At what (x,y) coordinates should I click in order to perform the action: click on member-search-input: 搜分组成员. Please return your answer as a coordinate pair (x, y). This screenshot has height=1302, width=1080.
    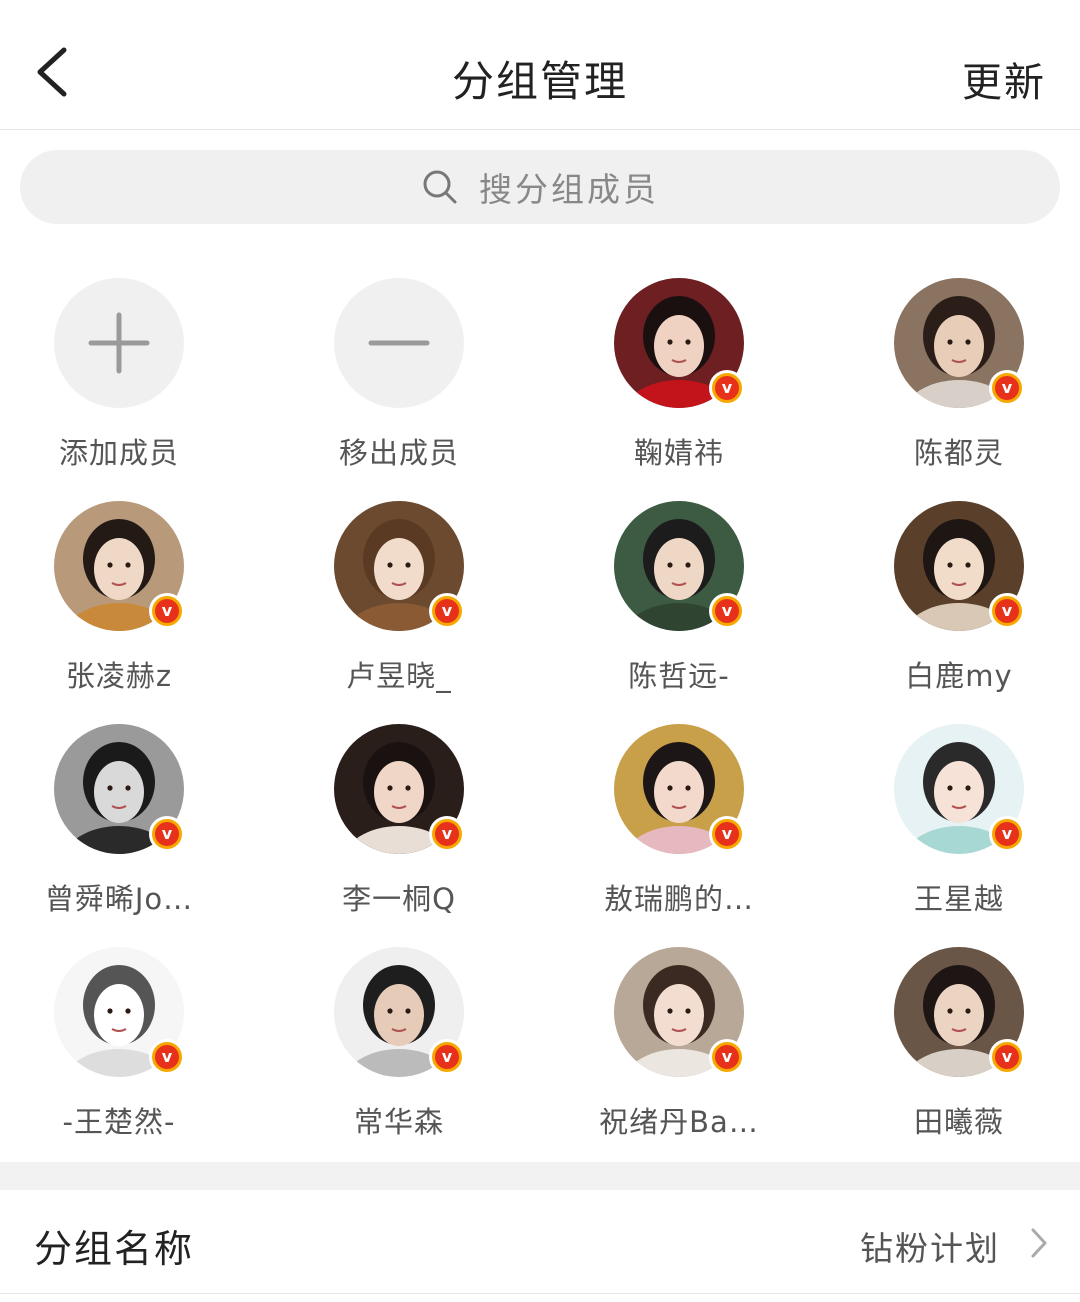
    Looking at the image, I should click on (540, 187).